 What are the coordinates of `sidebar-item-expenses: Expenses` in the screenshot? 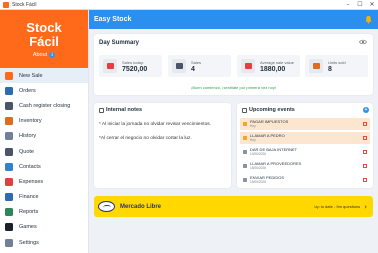 It's located at (44, 181).